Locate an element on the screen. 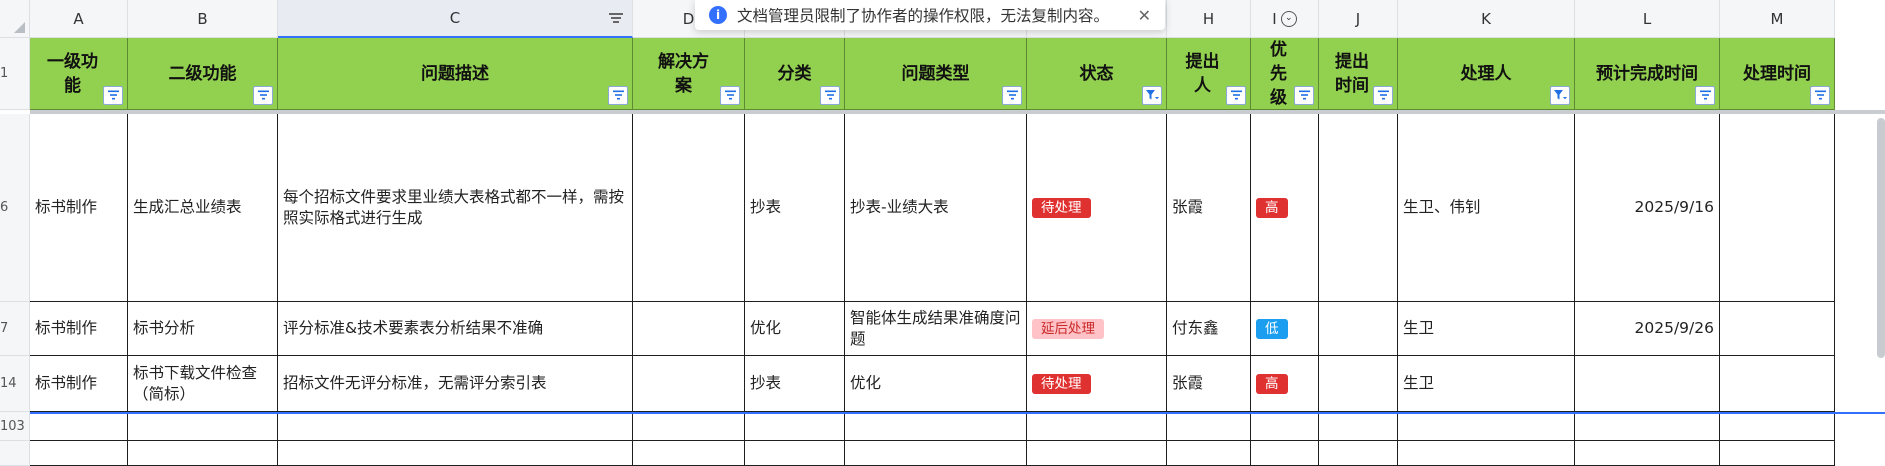 The width and height of the screenshot is (1885, 466). header-cell-i: 优先级 is located at coordinates (1285, 74).